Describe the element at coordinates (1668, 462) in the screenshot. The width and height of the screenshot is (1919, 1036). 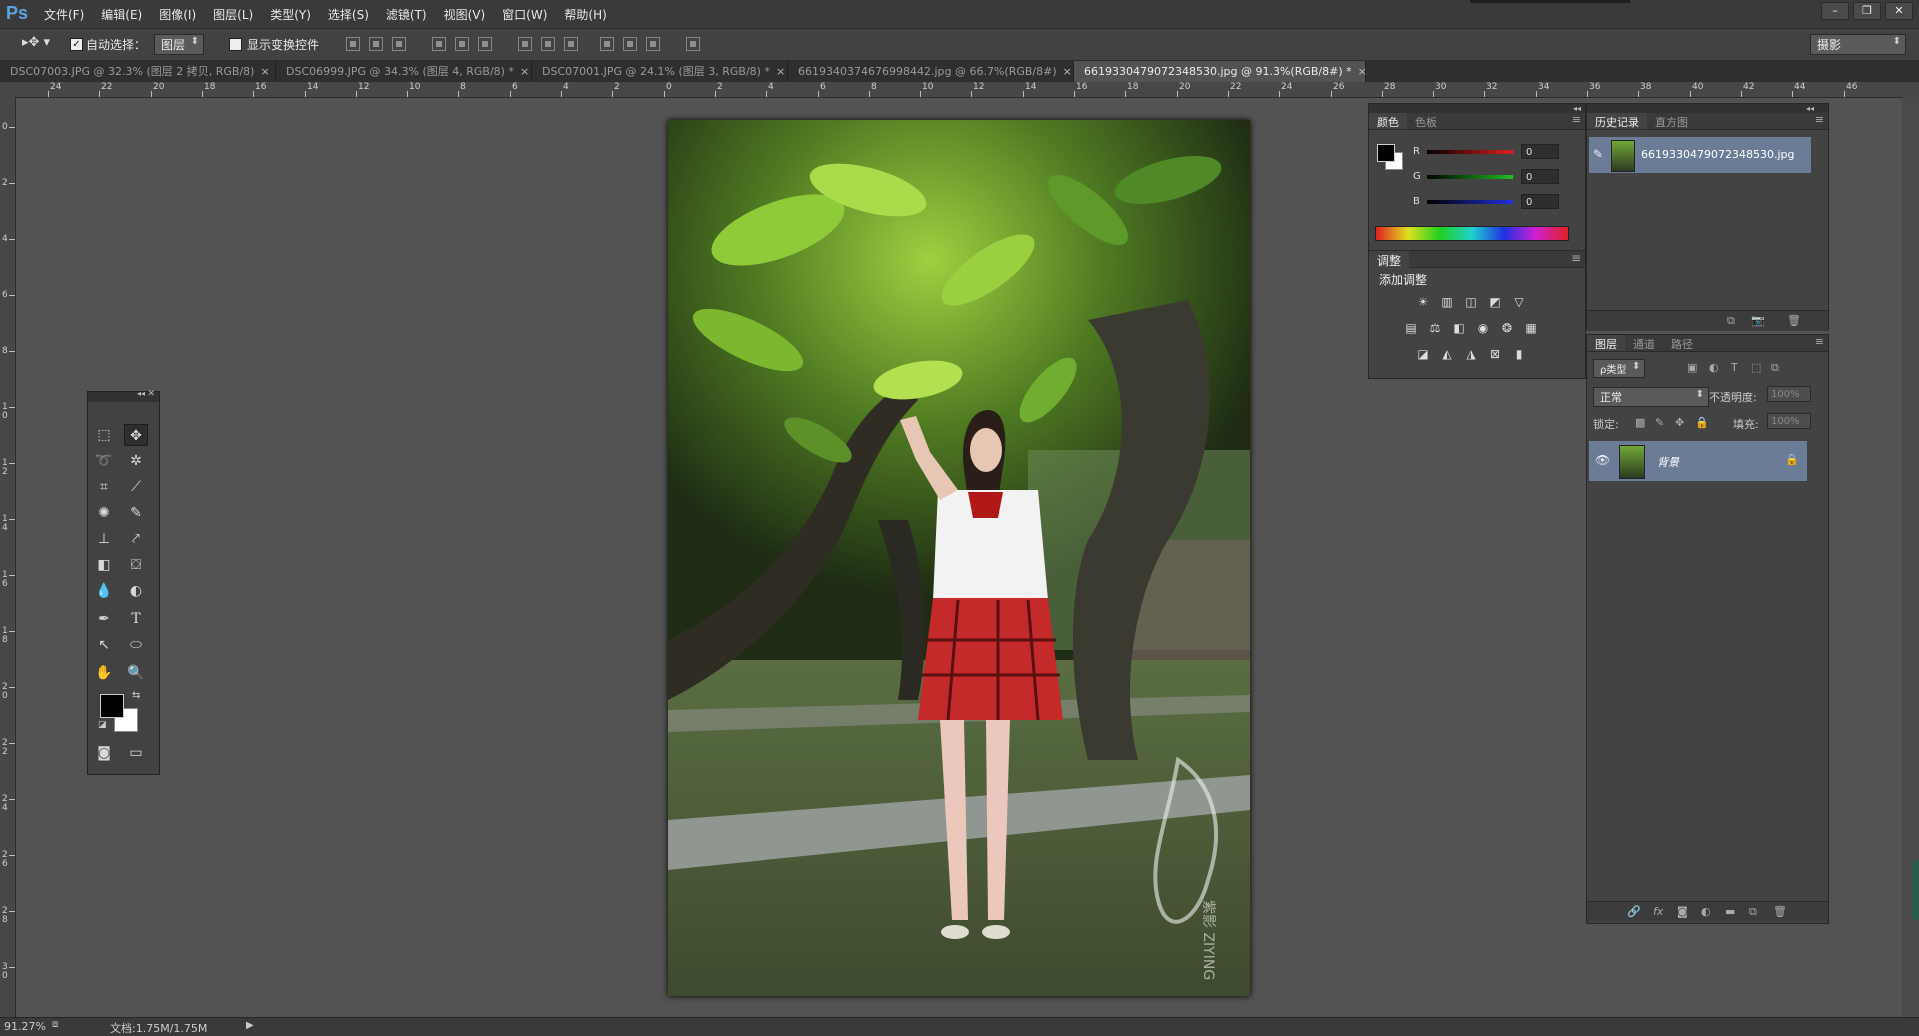
I see `layer-name: 背景` at that location.